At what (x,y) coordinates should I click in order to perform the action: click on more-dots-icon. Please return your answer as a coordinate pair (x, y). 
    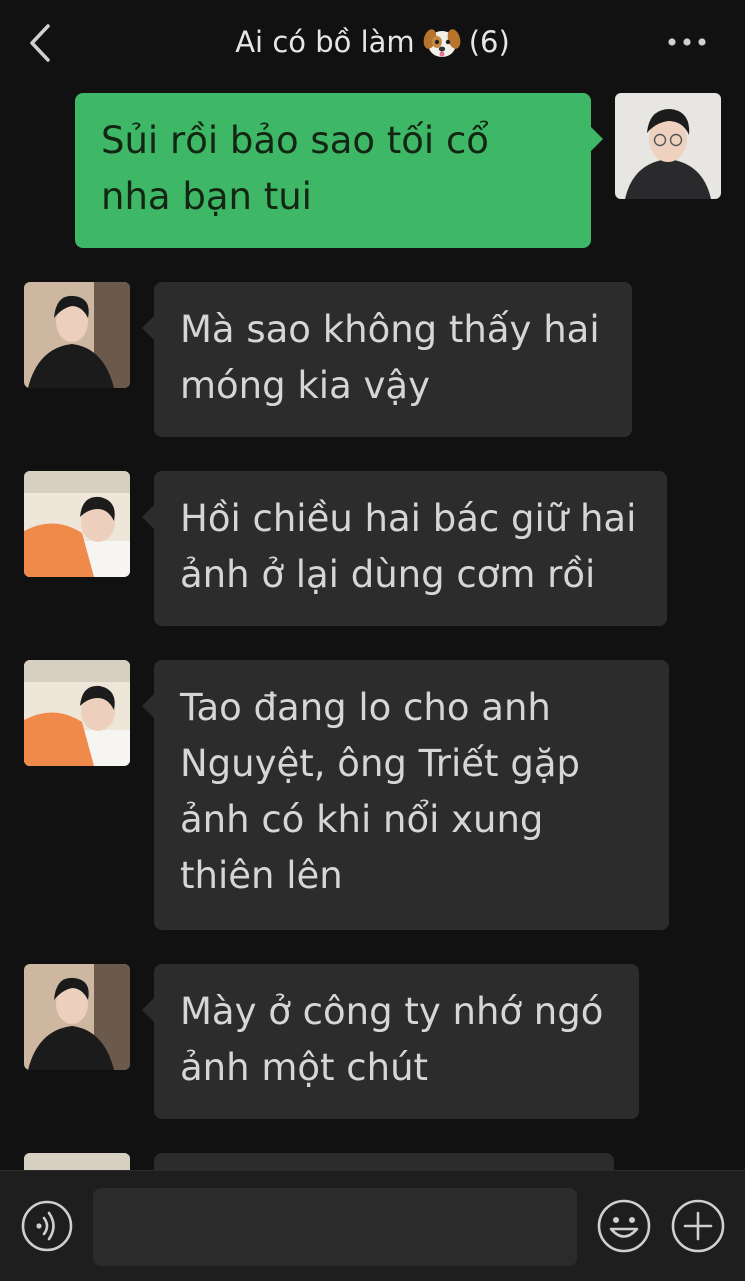
    Looking at the image, I should click on (687, 42).